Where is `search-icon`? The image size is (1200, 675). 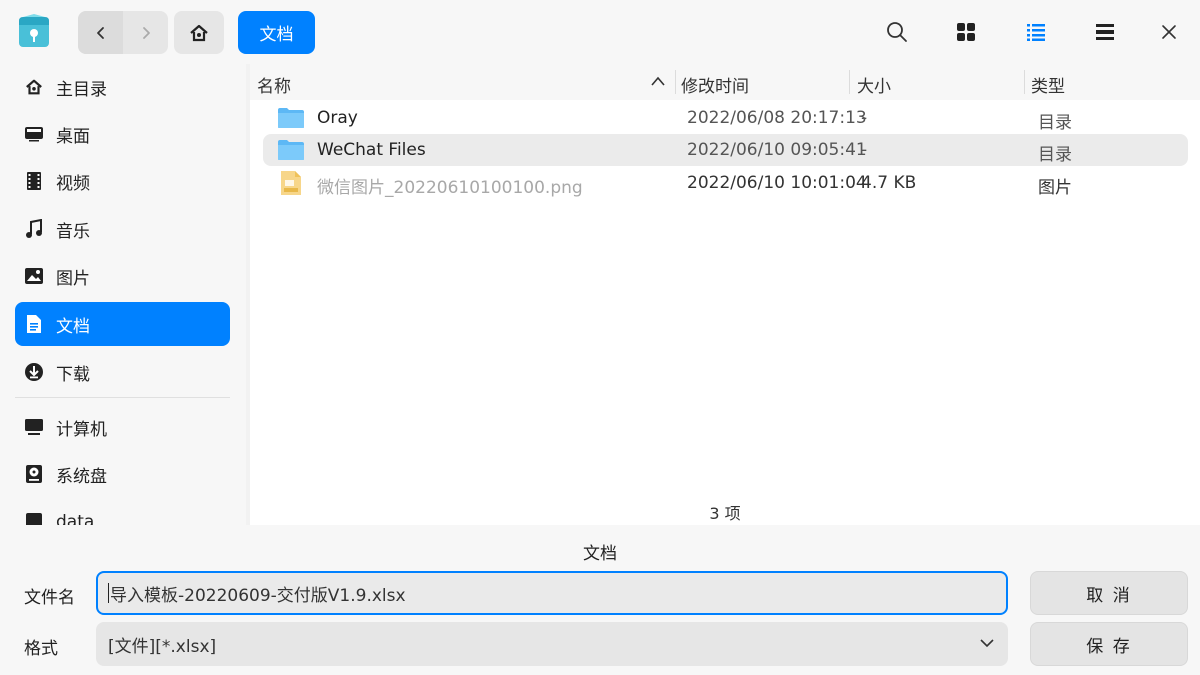 search-icon is located at coordinates (897, 32).